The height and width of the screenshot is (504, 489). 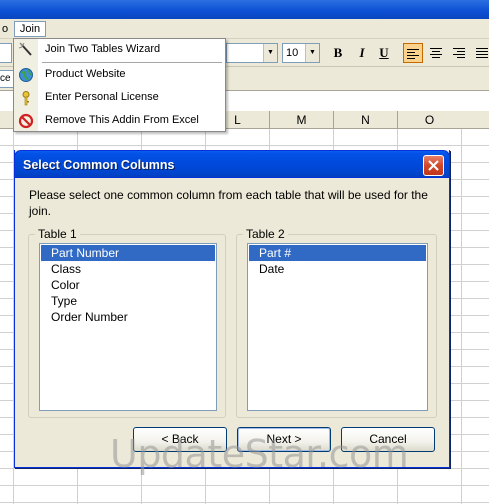 I want to click on close-button, so click(x=433, y=165).